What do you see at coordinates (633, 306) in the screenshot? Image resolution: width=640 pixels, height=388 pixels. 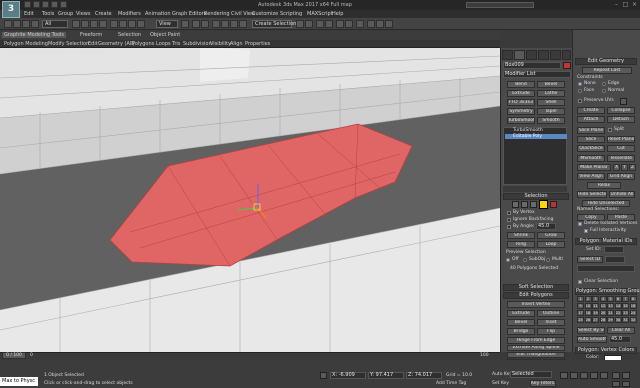 I see `smoothing-group-button: 16` at bounding box center [633, 306].